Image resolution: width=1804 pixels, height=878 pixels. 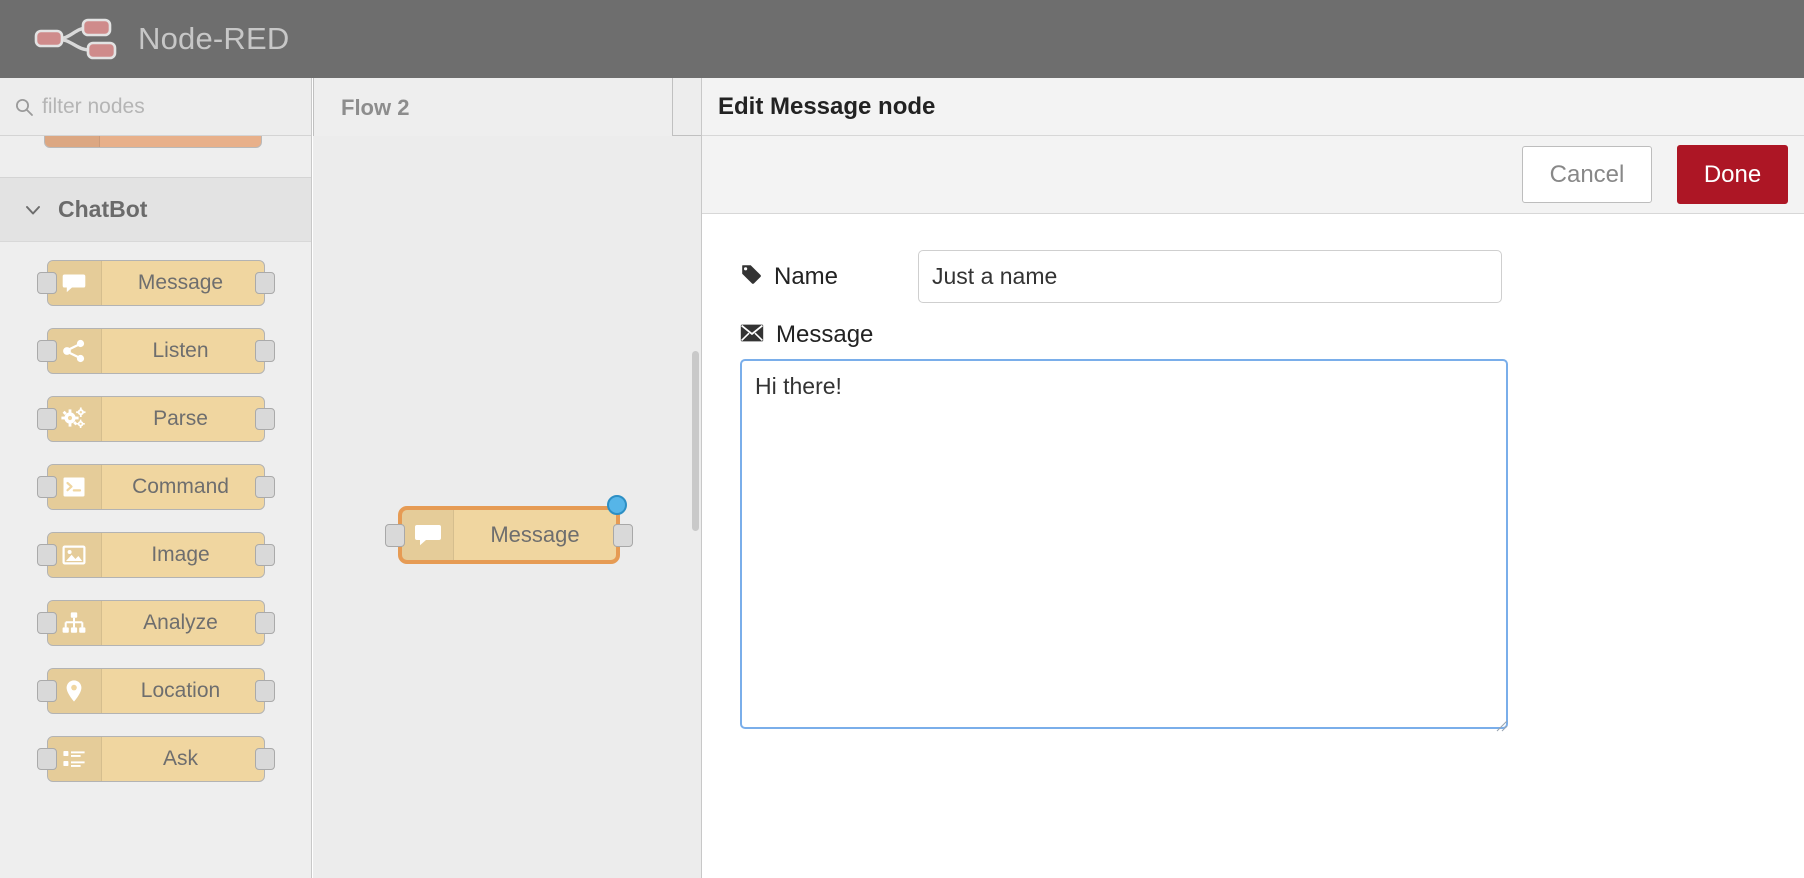 I want to click on envelope-icon, so click(x=752, y=335).